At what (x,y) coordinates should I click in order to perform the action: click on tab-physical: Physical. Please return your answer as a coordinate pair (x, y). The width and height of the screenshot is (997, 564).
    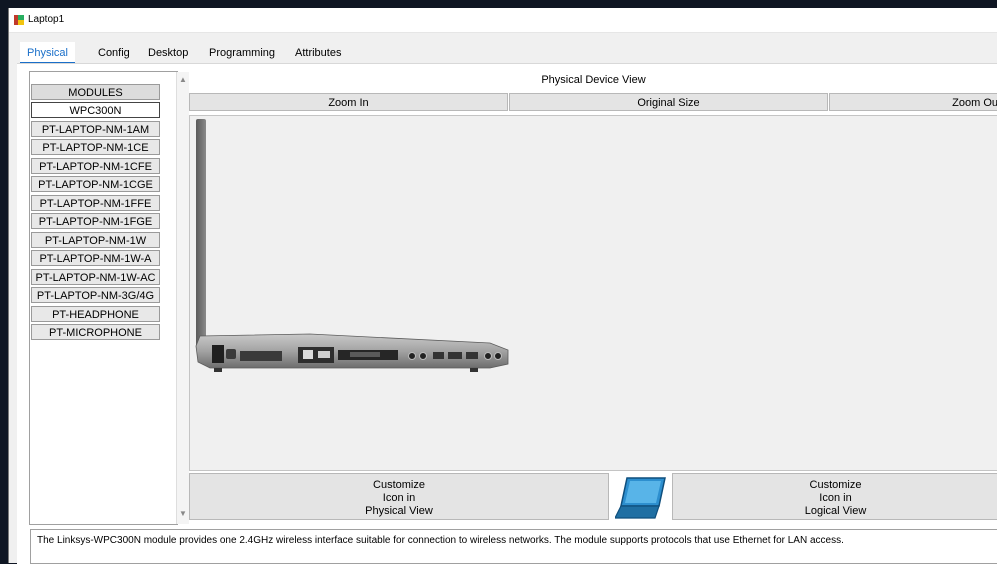
    Looking at the image, I should click on (47, 53).